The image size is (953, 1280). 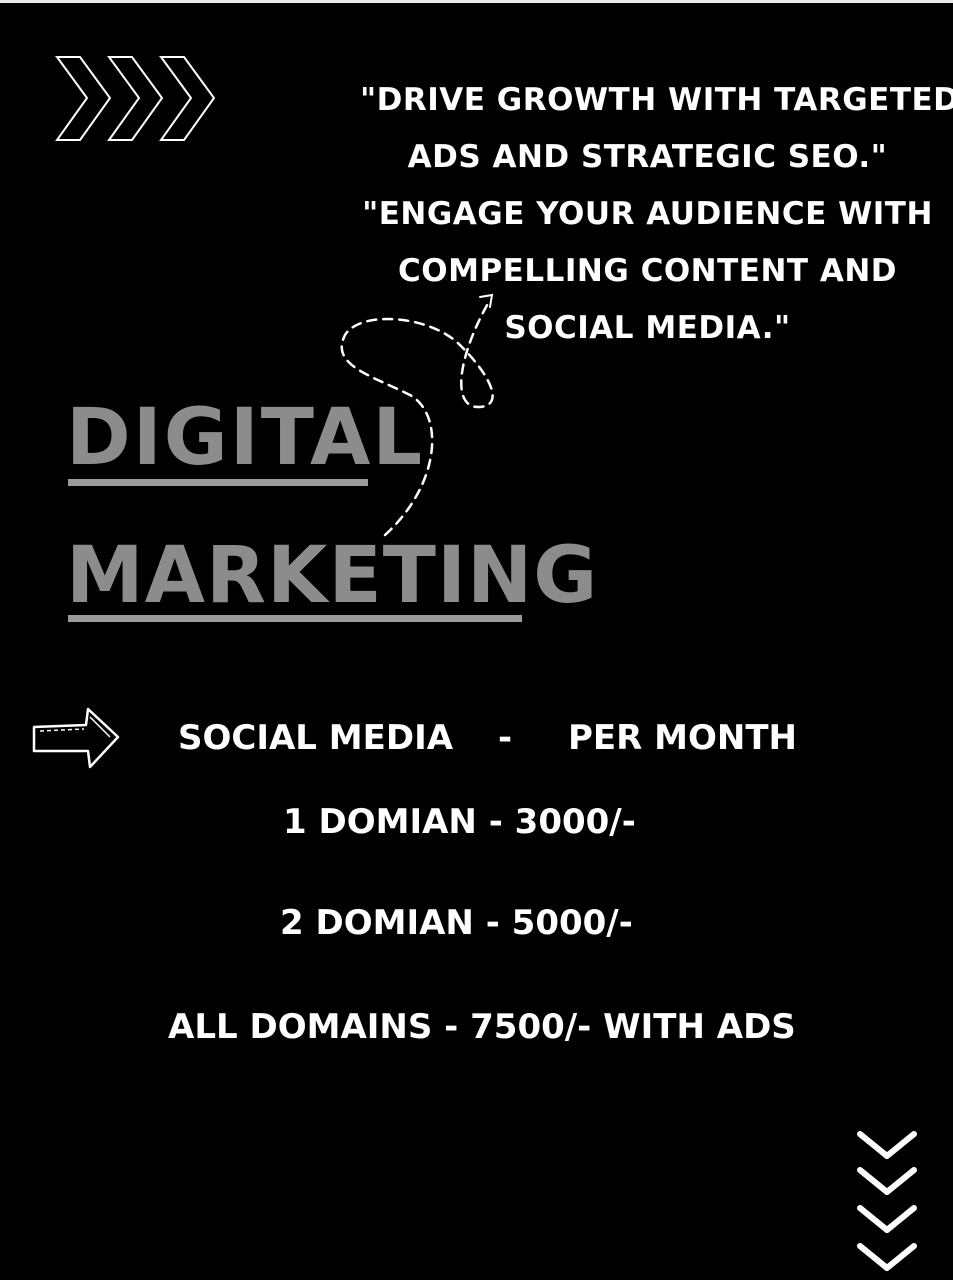 I want to click on chevrons-right-icon, so click(x=135, y=98).